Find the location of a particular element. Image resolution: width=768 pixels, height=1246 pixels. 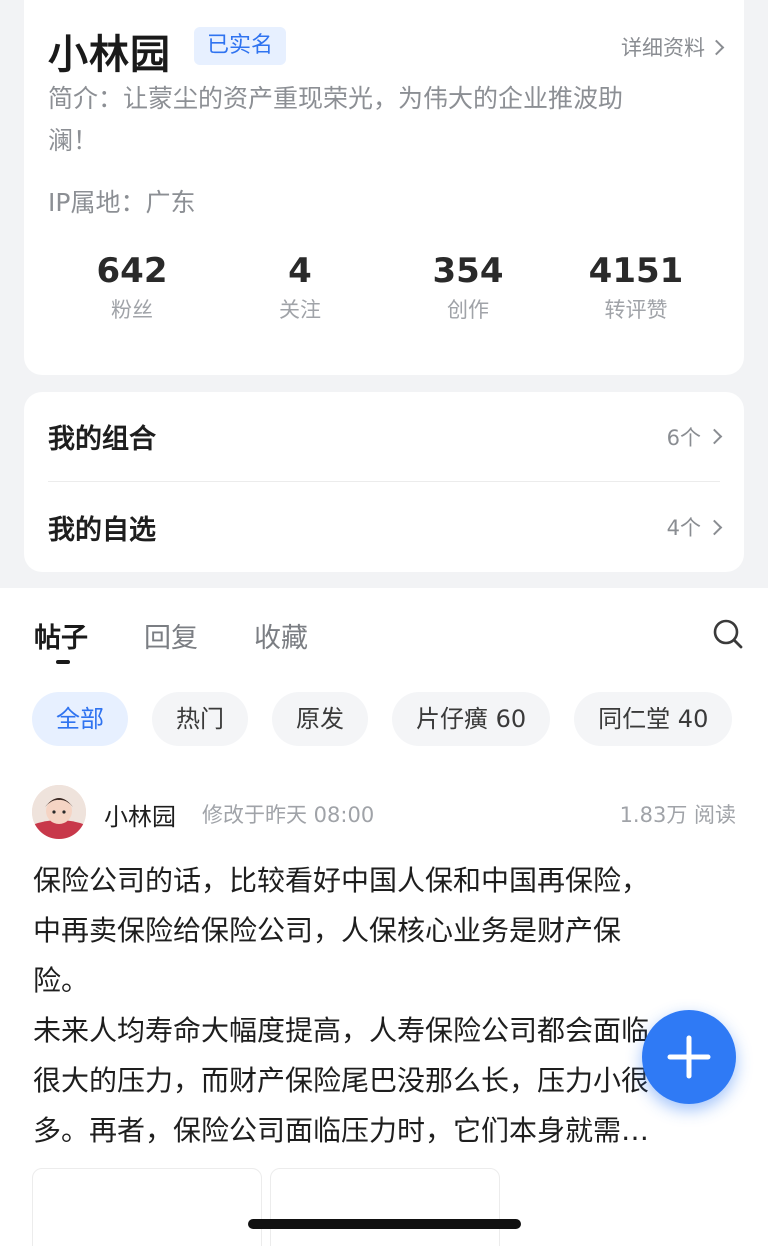

stat-posts: 354 创作 is located at coordinates (468, 287).